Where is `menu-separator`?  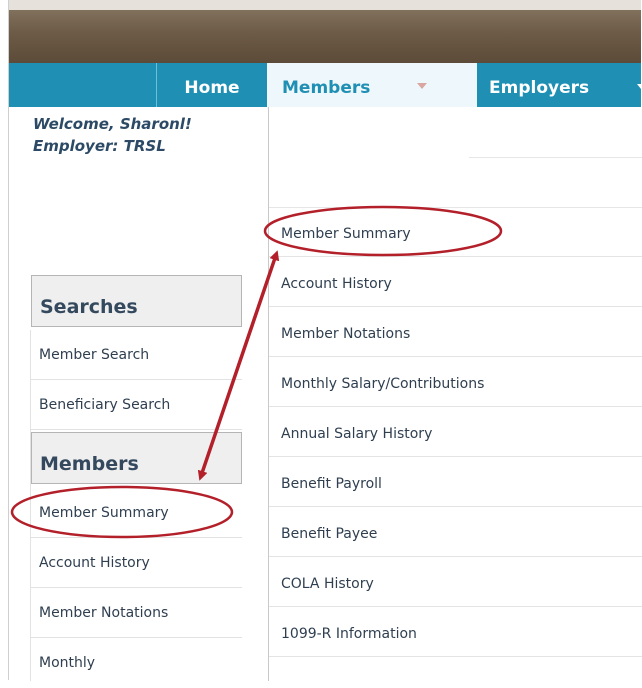 menu-separator is located at coordinates (555, 157).